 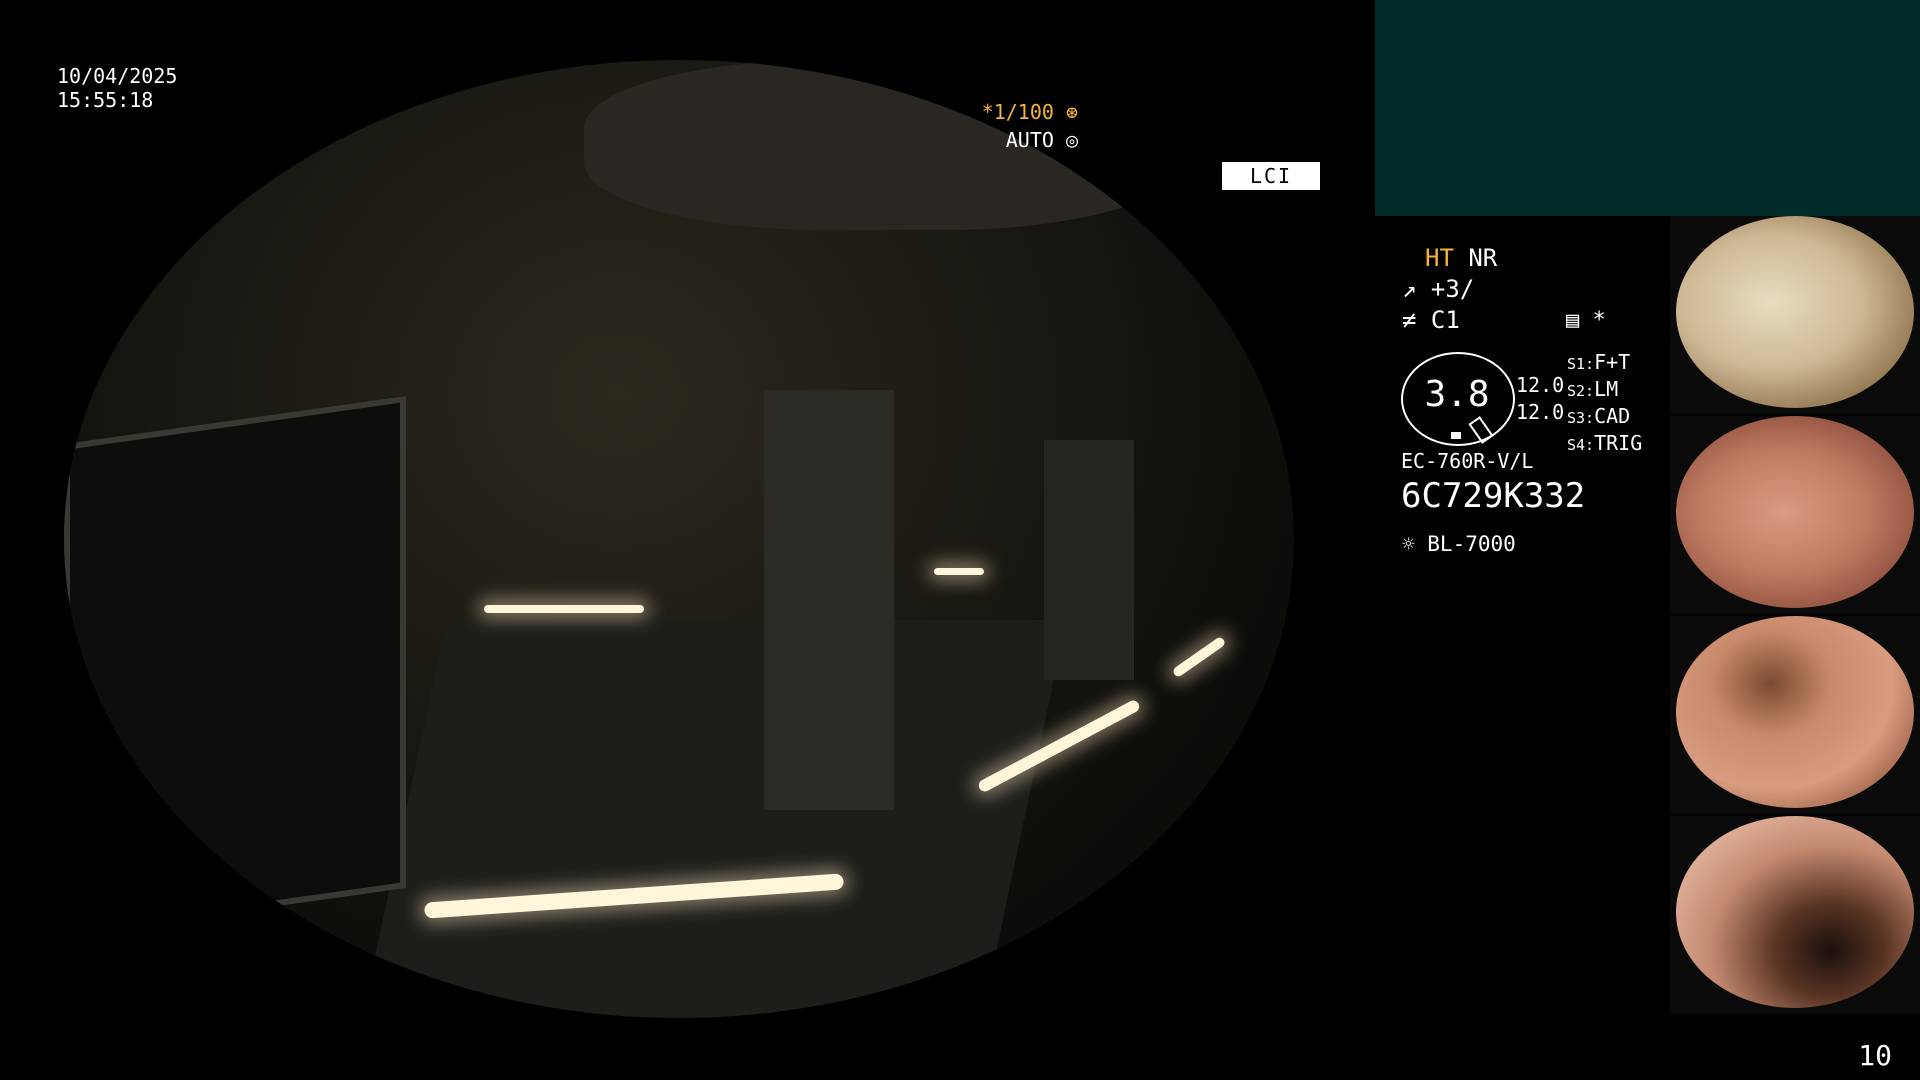 What do you see at coordinates (1431, 320) in the screenshot?
I see `color-setting: ≠ C1` at bounding box center [1431, 320].